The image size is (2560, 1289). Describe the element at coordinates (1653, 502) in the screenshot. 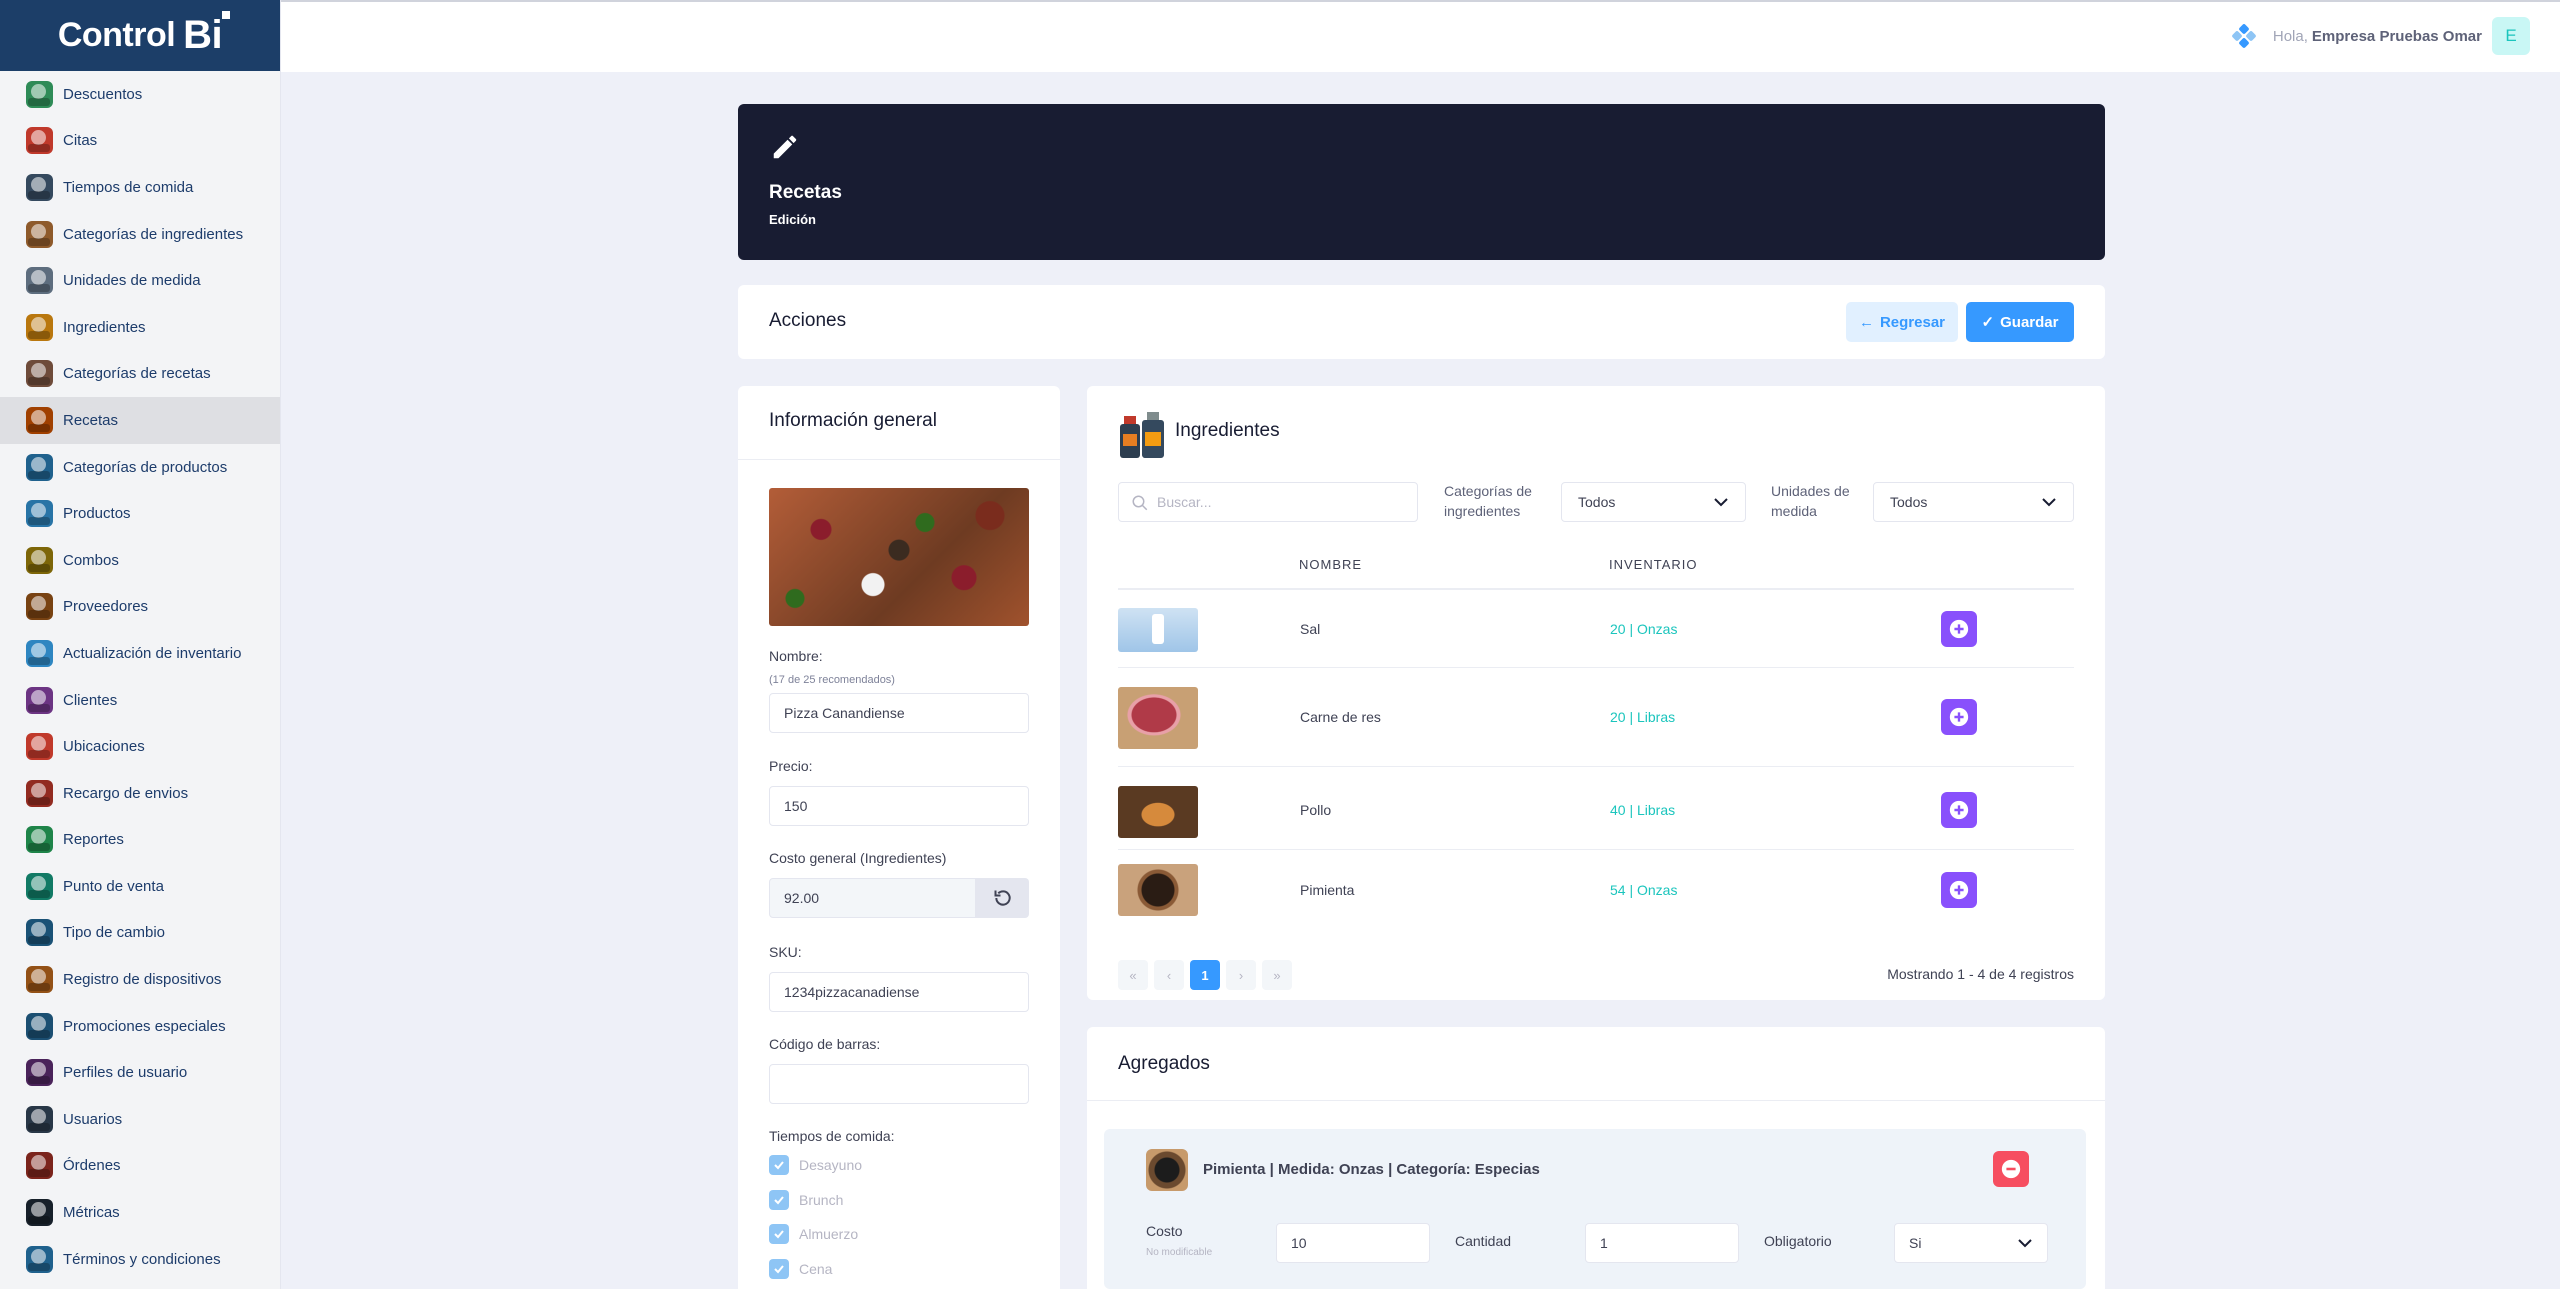

I see `category-filter-select: Todos` at that location.